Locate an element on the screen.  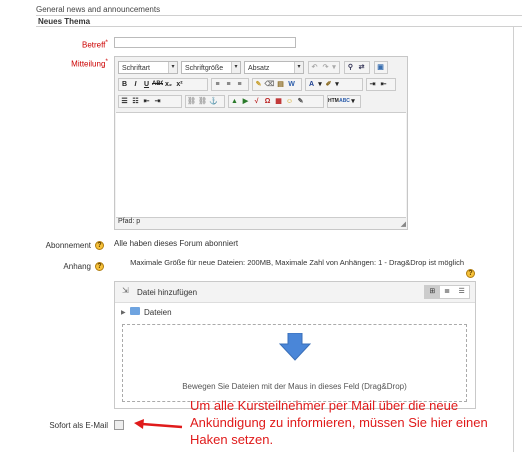
replace-icon: ⇄ is located at coordinates (361, 67).